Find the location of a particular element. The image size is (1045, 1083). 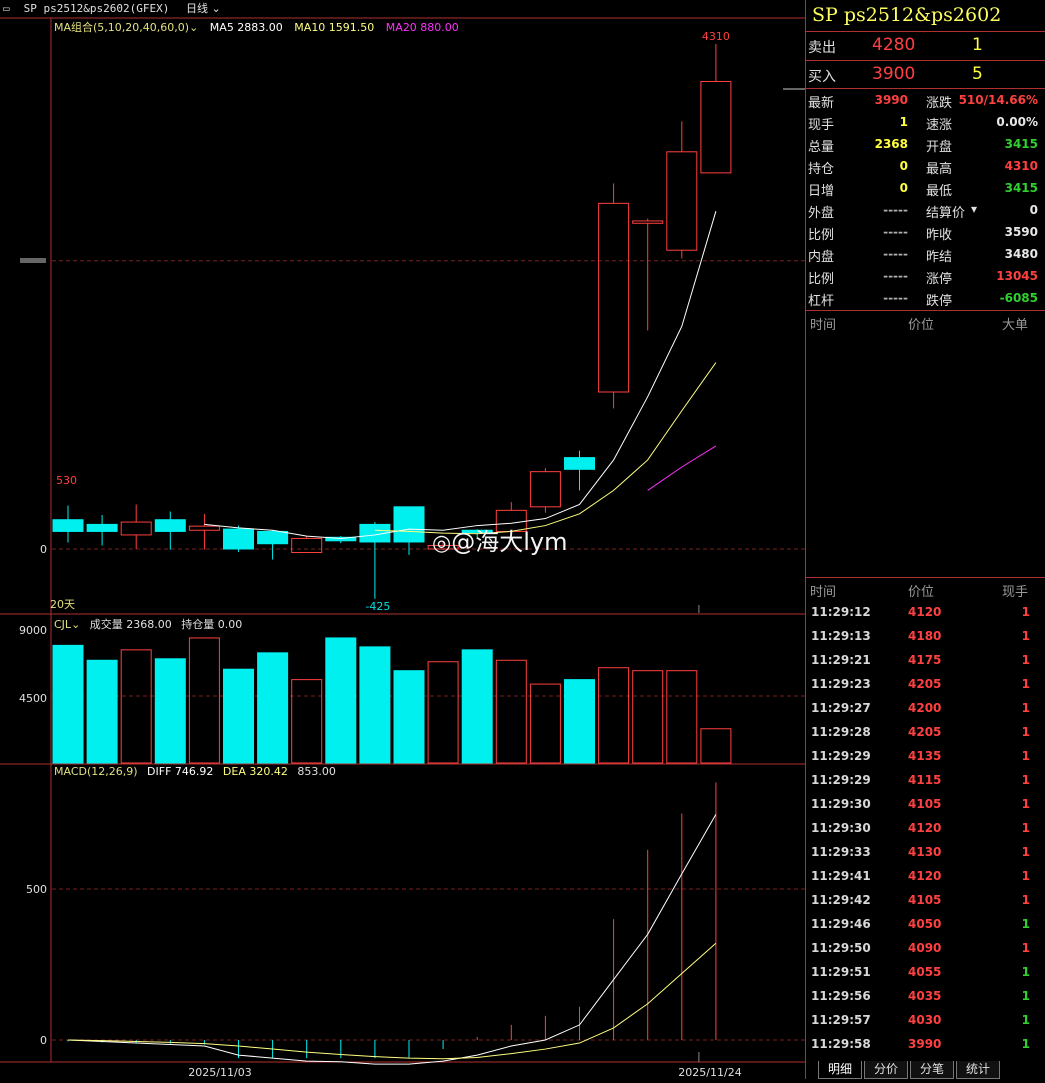

trade-price: 4090 is located at coordinates (925, 948).